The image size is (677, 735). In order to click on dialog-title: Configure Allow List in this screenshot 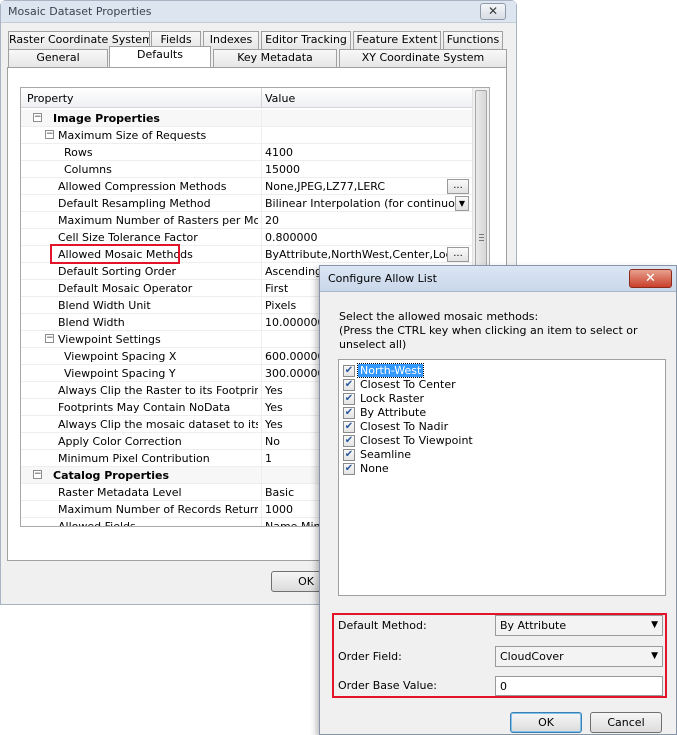, I will do `click(382, 278)`.